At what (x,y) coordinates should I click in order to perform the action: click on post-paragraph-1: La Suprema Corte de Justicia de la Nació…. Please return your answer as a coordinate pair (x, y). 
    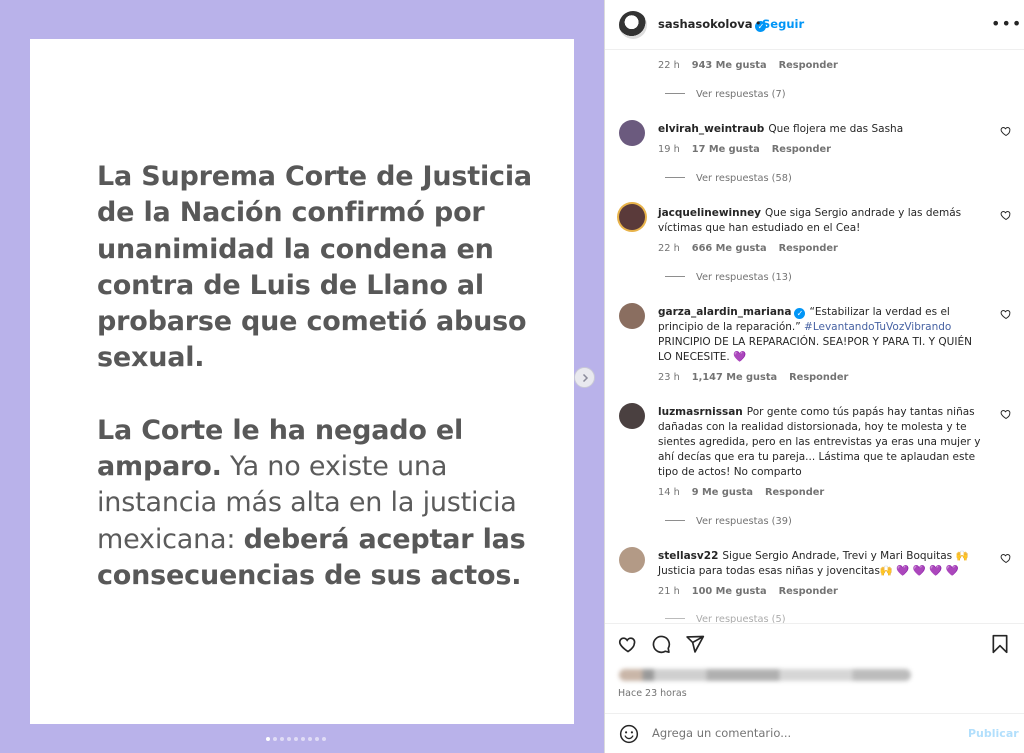
    Looking at the image, I should click on (314, 267).